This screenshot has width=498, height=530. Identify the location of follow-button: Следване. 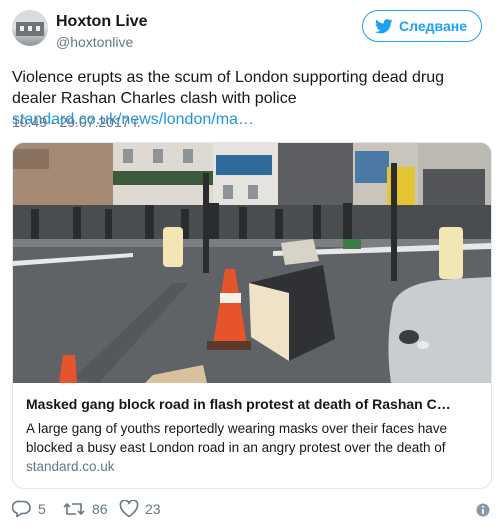
(422, 26).